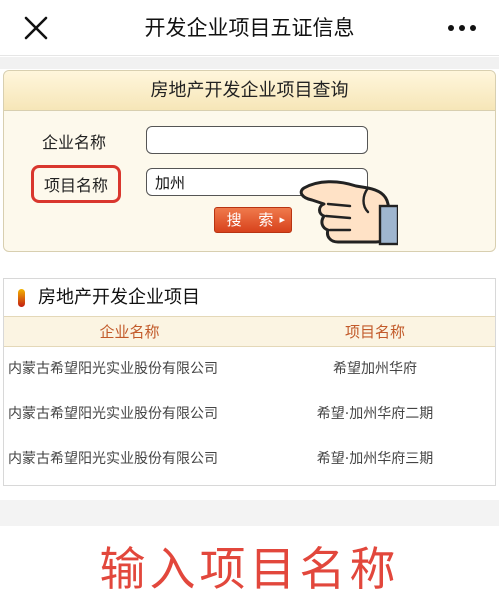  What do you see at coordinates (257, 140) in the screenshot?
I see `company-name-input` at bounding box center [257, 140].